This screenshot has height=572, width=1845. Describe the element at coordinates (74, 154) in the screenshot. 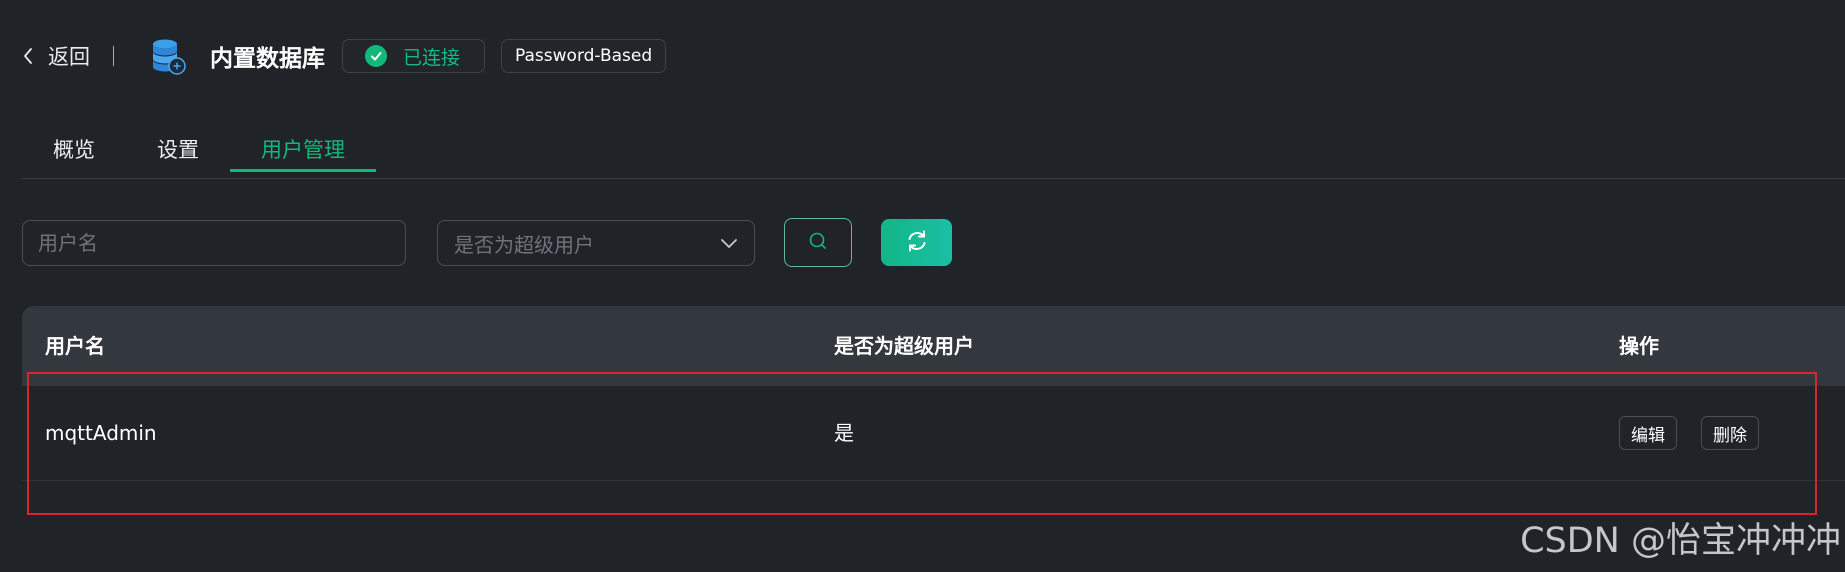

I see `tab-overview: 概览` at that location.